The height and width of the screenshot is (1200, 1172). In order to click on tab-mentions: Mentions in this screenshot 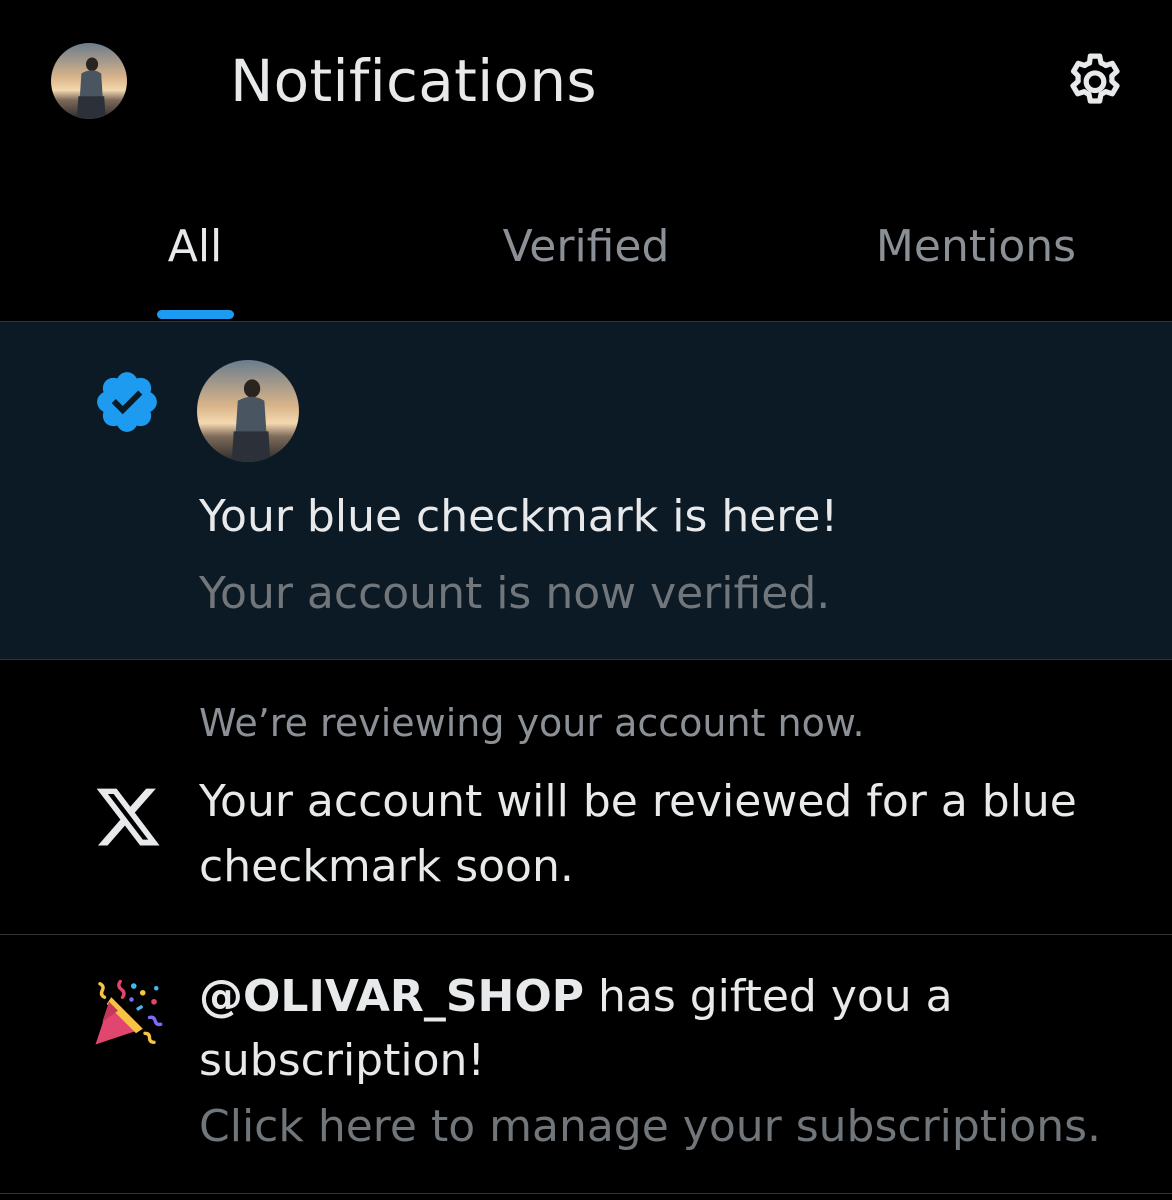, I will do `click(976, 258)`.